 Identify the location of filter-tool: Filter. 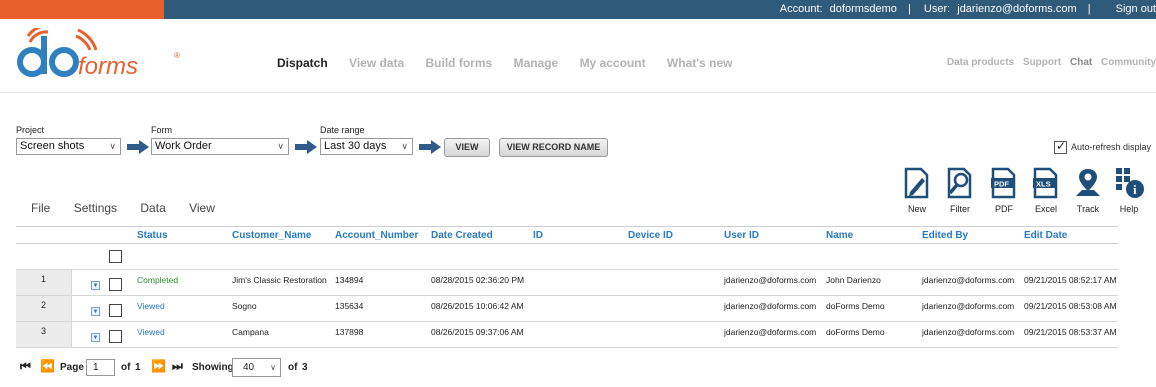
(960, 190).